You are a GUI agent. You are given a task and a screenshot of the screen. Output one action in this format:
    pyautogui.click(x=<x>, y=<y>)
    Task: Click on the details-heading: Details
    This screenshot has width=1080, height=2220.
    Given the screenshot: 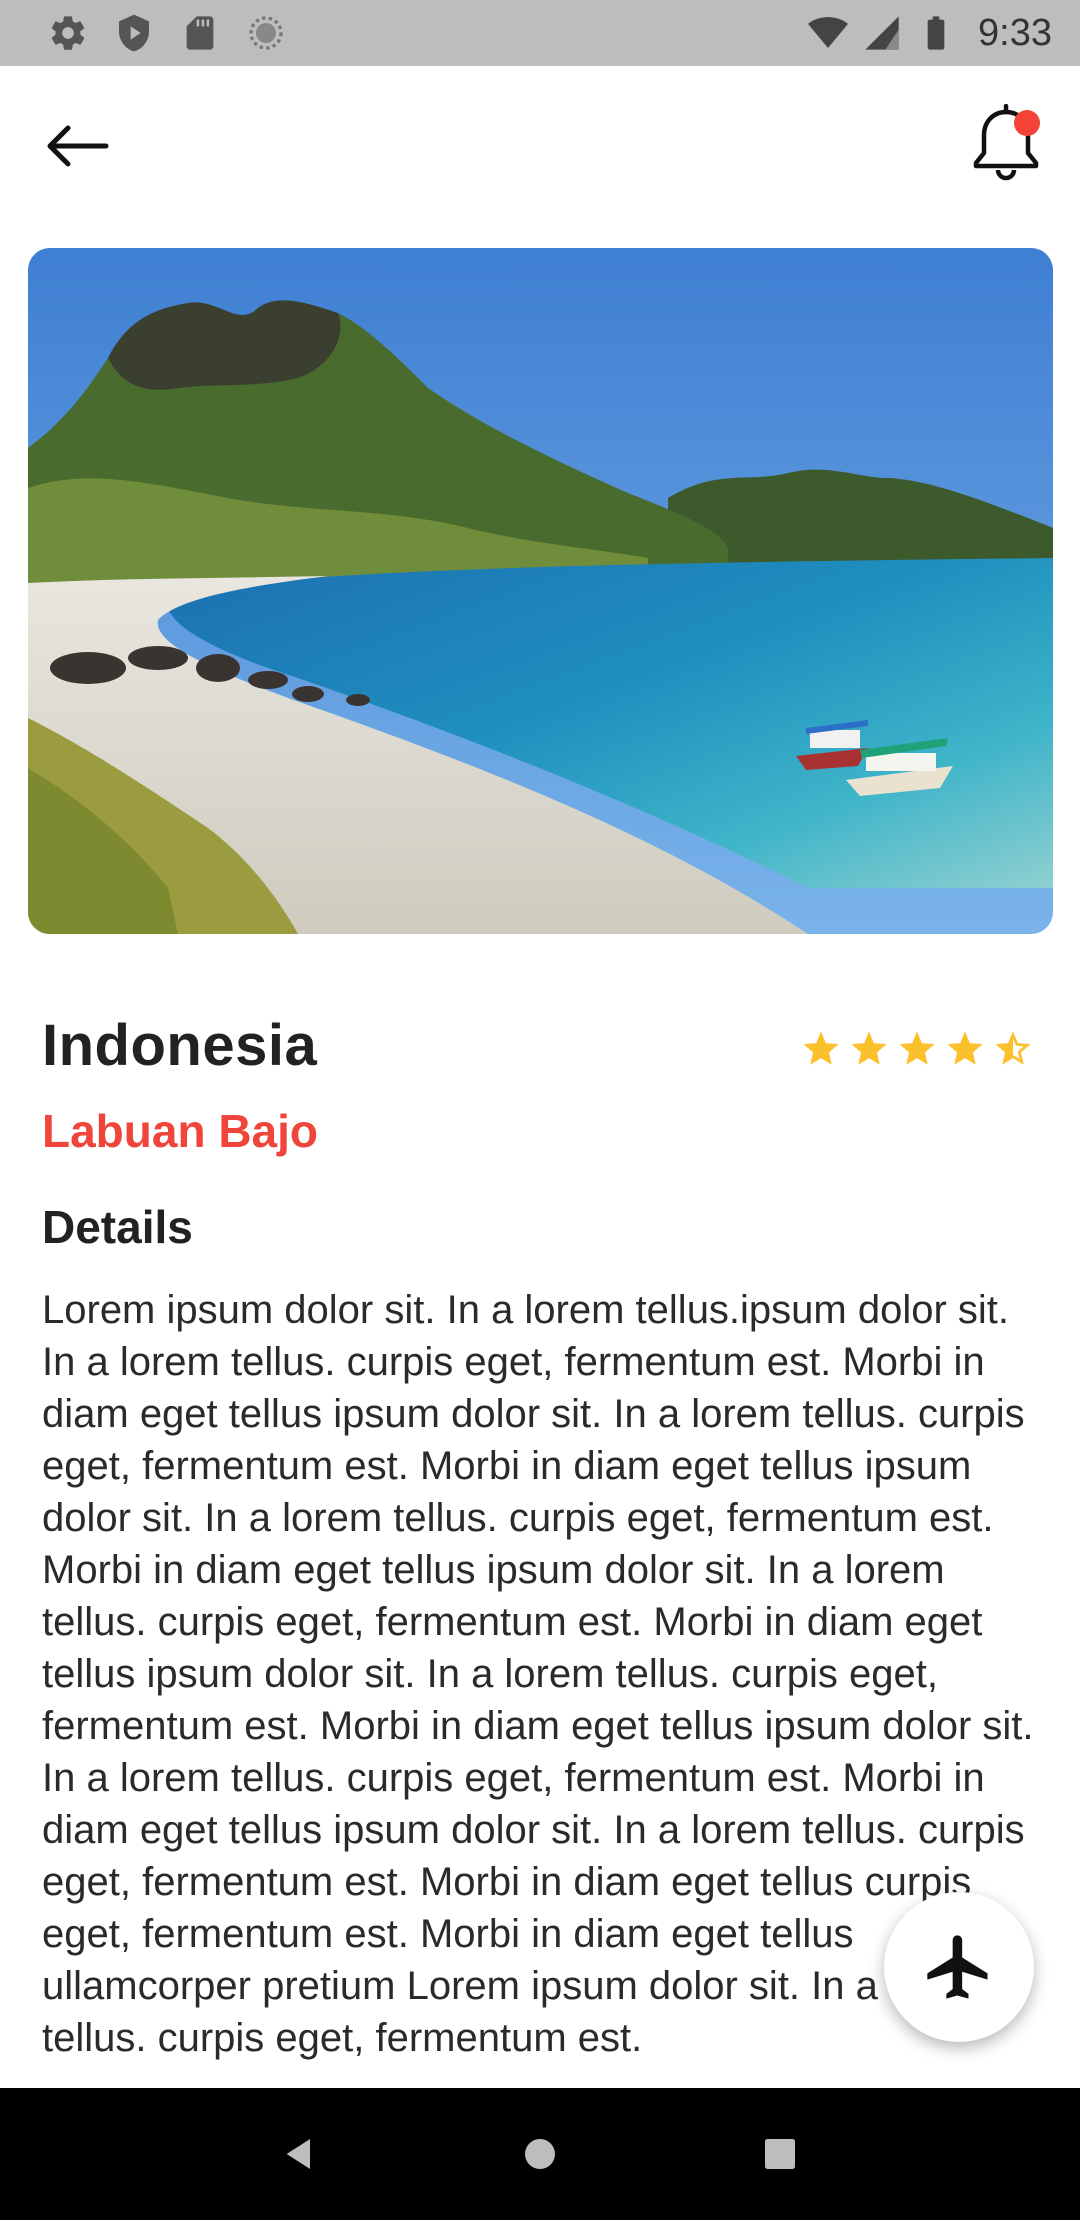 What is the action you would take?
    pyautogui.click(x=117, y=1227)
    